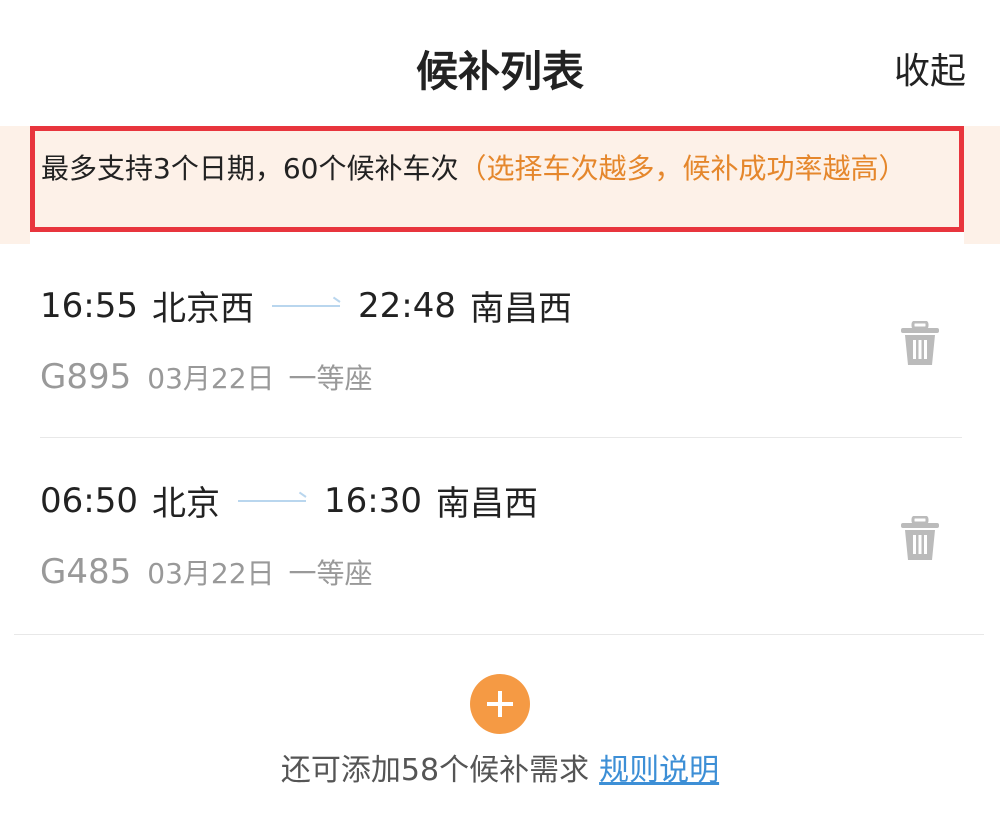 The height and width of the screenshot is (813, 1000). What do you see at coordinates (202, 309) in the screenshot?
I see `from-station: 北京西` at bounding box center [202, 309].